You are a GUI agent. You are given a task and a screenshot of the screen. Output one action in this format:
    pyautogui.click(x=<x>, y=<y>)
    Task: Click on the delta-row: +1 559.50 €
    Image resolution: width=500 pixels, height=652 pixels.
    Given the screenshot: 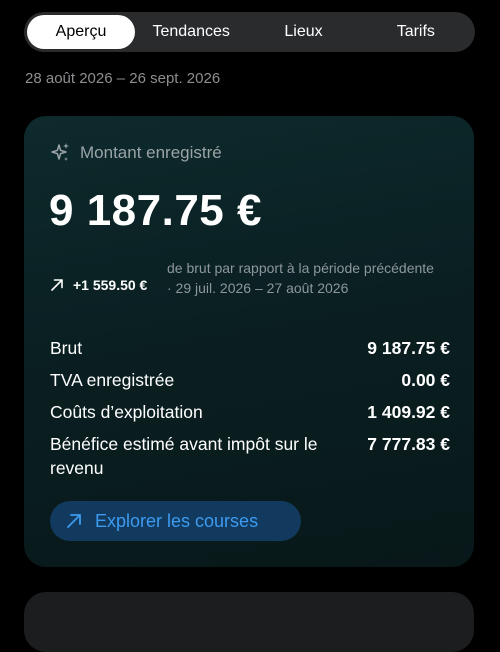 What is the action you would take?
    pyautogui.click(x=98, y=285)
    